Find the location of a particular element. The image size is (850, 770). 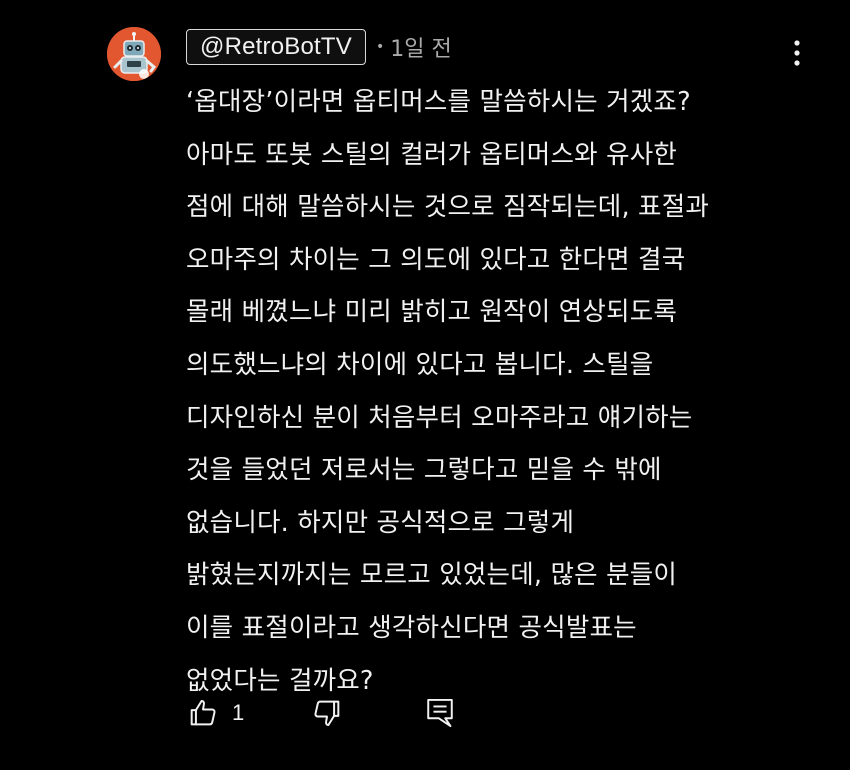

comment-line: 밝혔는지까지는 모르고 있었는데, 많은 분들이 is located at coordinates (432, 575).